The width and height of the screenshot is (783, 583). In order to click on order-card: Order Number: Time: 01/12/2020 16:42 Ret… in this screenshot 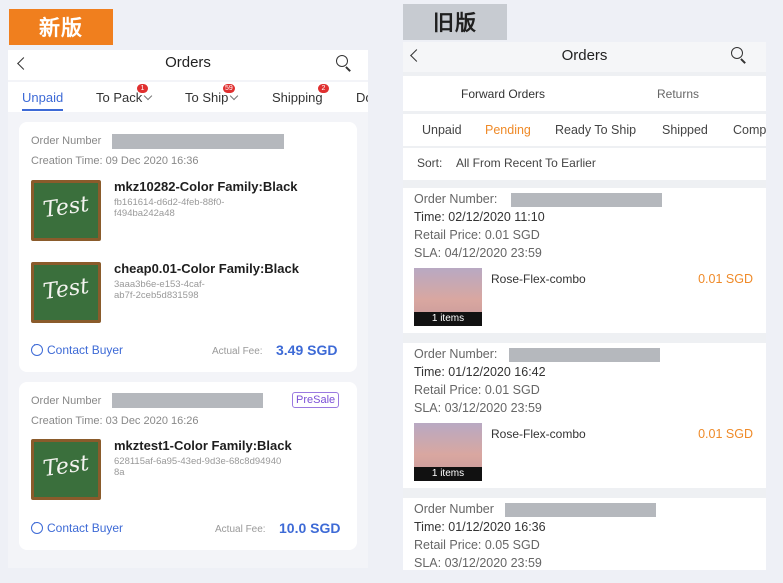, I will do `click(584, 415)`.